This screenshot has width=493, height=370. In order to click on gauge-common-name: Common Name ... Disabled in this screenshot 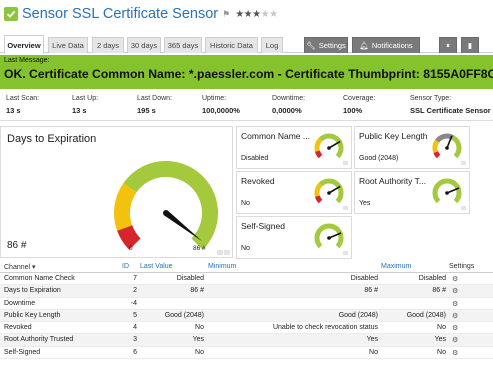, I will do `click(294, 147)`.